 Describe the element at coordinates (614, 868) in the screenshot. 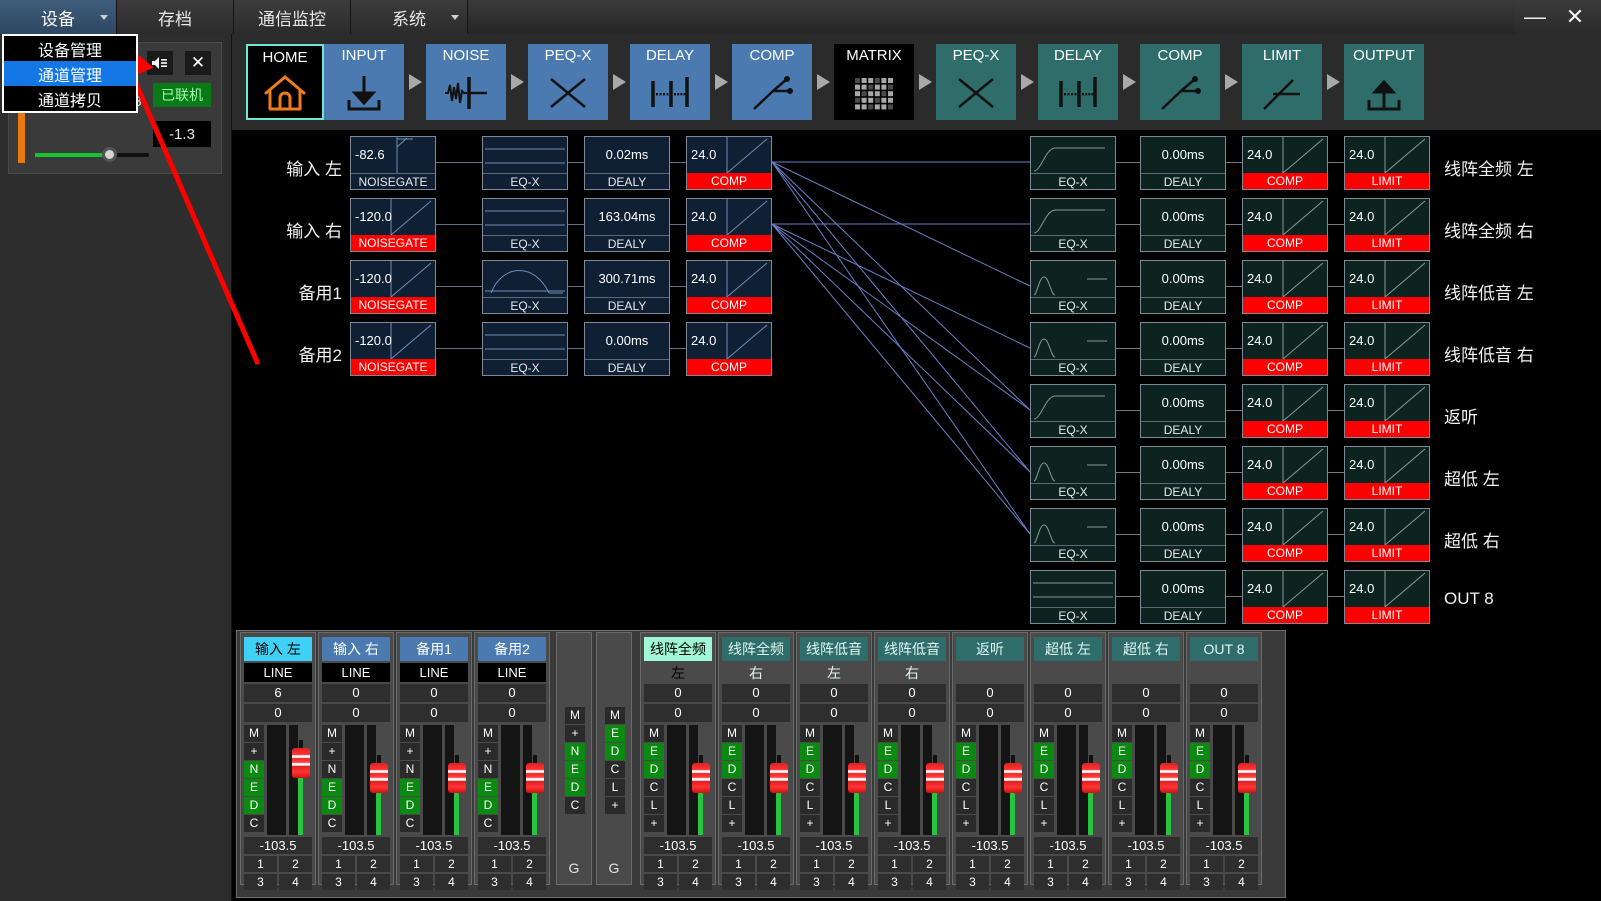

I see `mixer-group-label: G` at that location.